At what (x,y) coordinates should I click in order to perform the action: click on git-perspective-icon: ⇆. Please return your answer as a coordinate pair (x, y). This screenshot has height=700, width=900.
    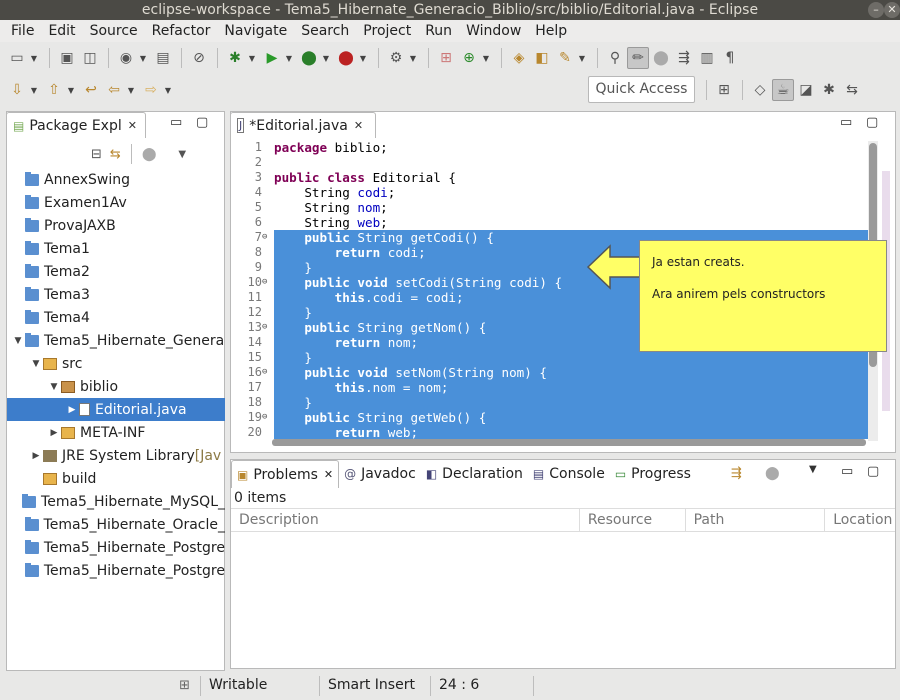
    Looking at the image, I should click on (852, 90).